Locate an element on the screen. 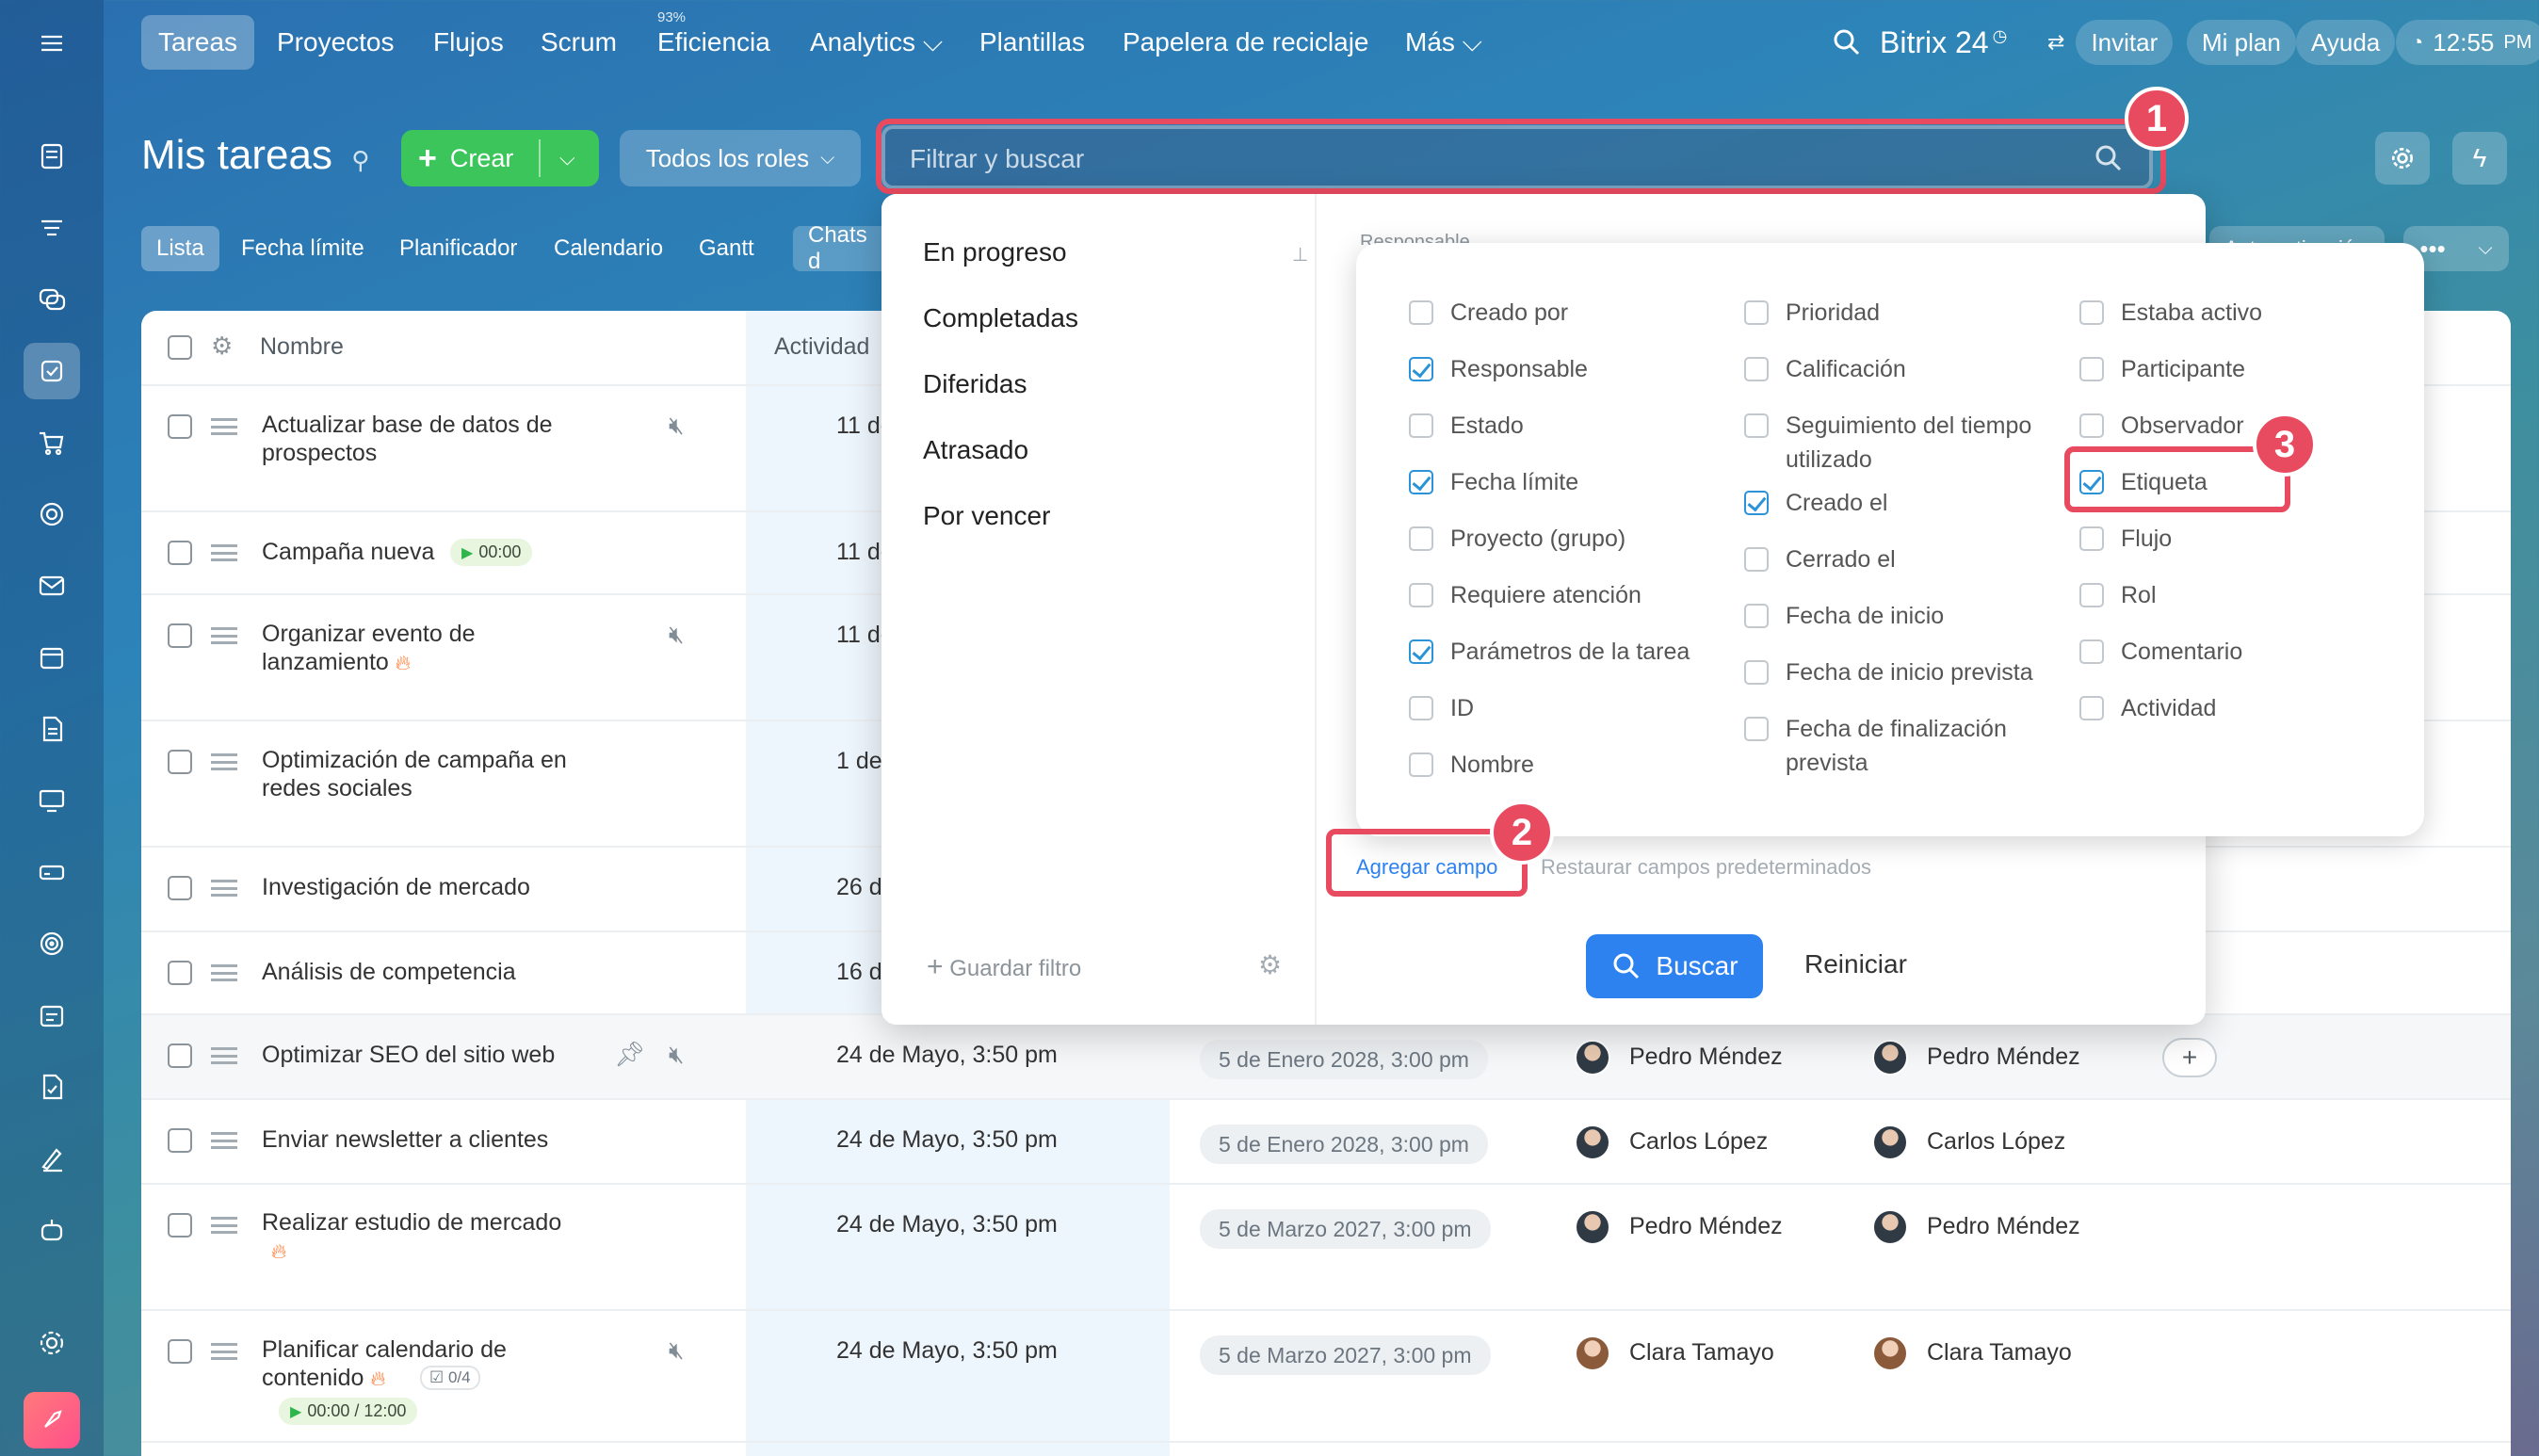 The image size is (2539, 1456). clock-widget: ◔ 12:55 PM is located at coordinates (2468, 42).